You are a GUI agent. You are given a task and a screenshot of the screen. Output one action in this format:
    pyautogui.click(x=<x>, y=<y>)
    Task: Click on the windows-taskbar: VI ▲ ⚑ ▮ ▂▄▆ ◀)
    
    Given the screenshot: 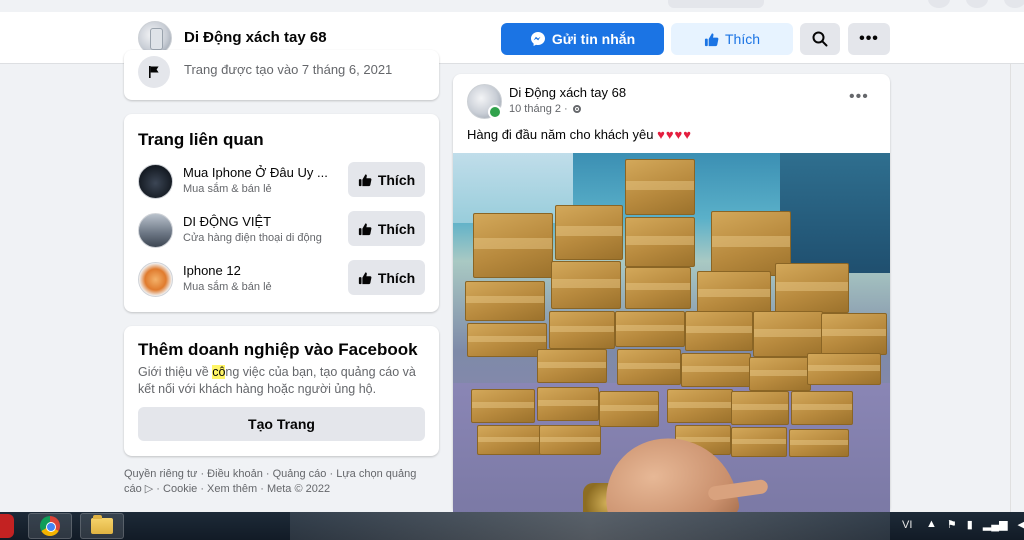 What is the action you would take?
    pyautogui.click(x=512, y=526)
    